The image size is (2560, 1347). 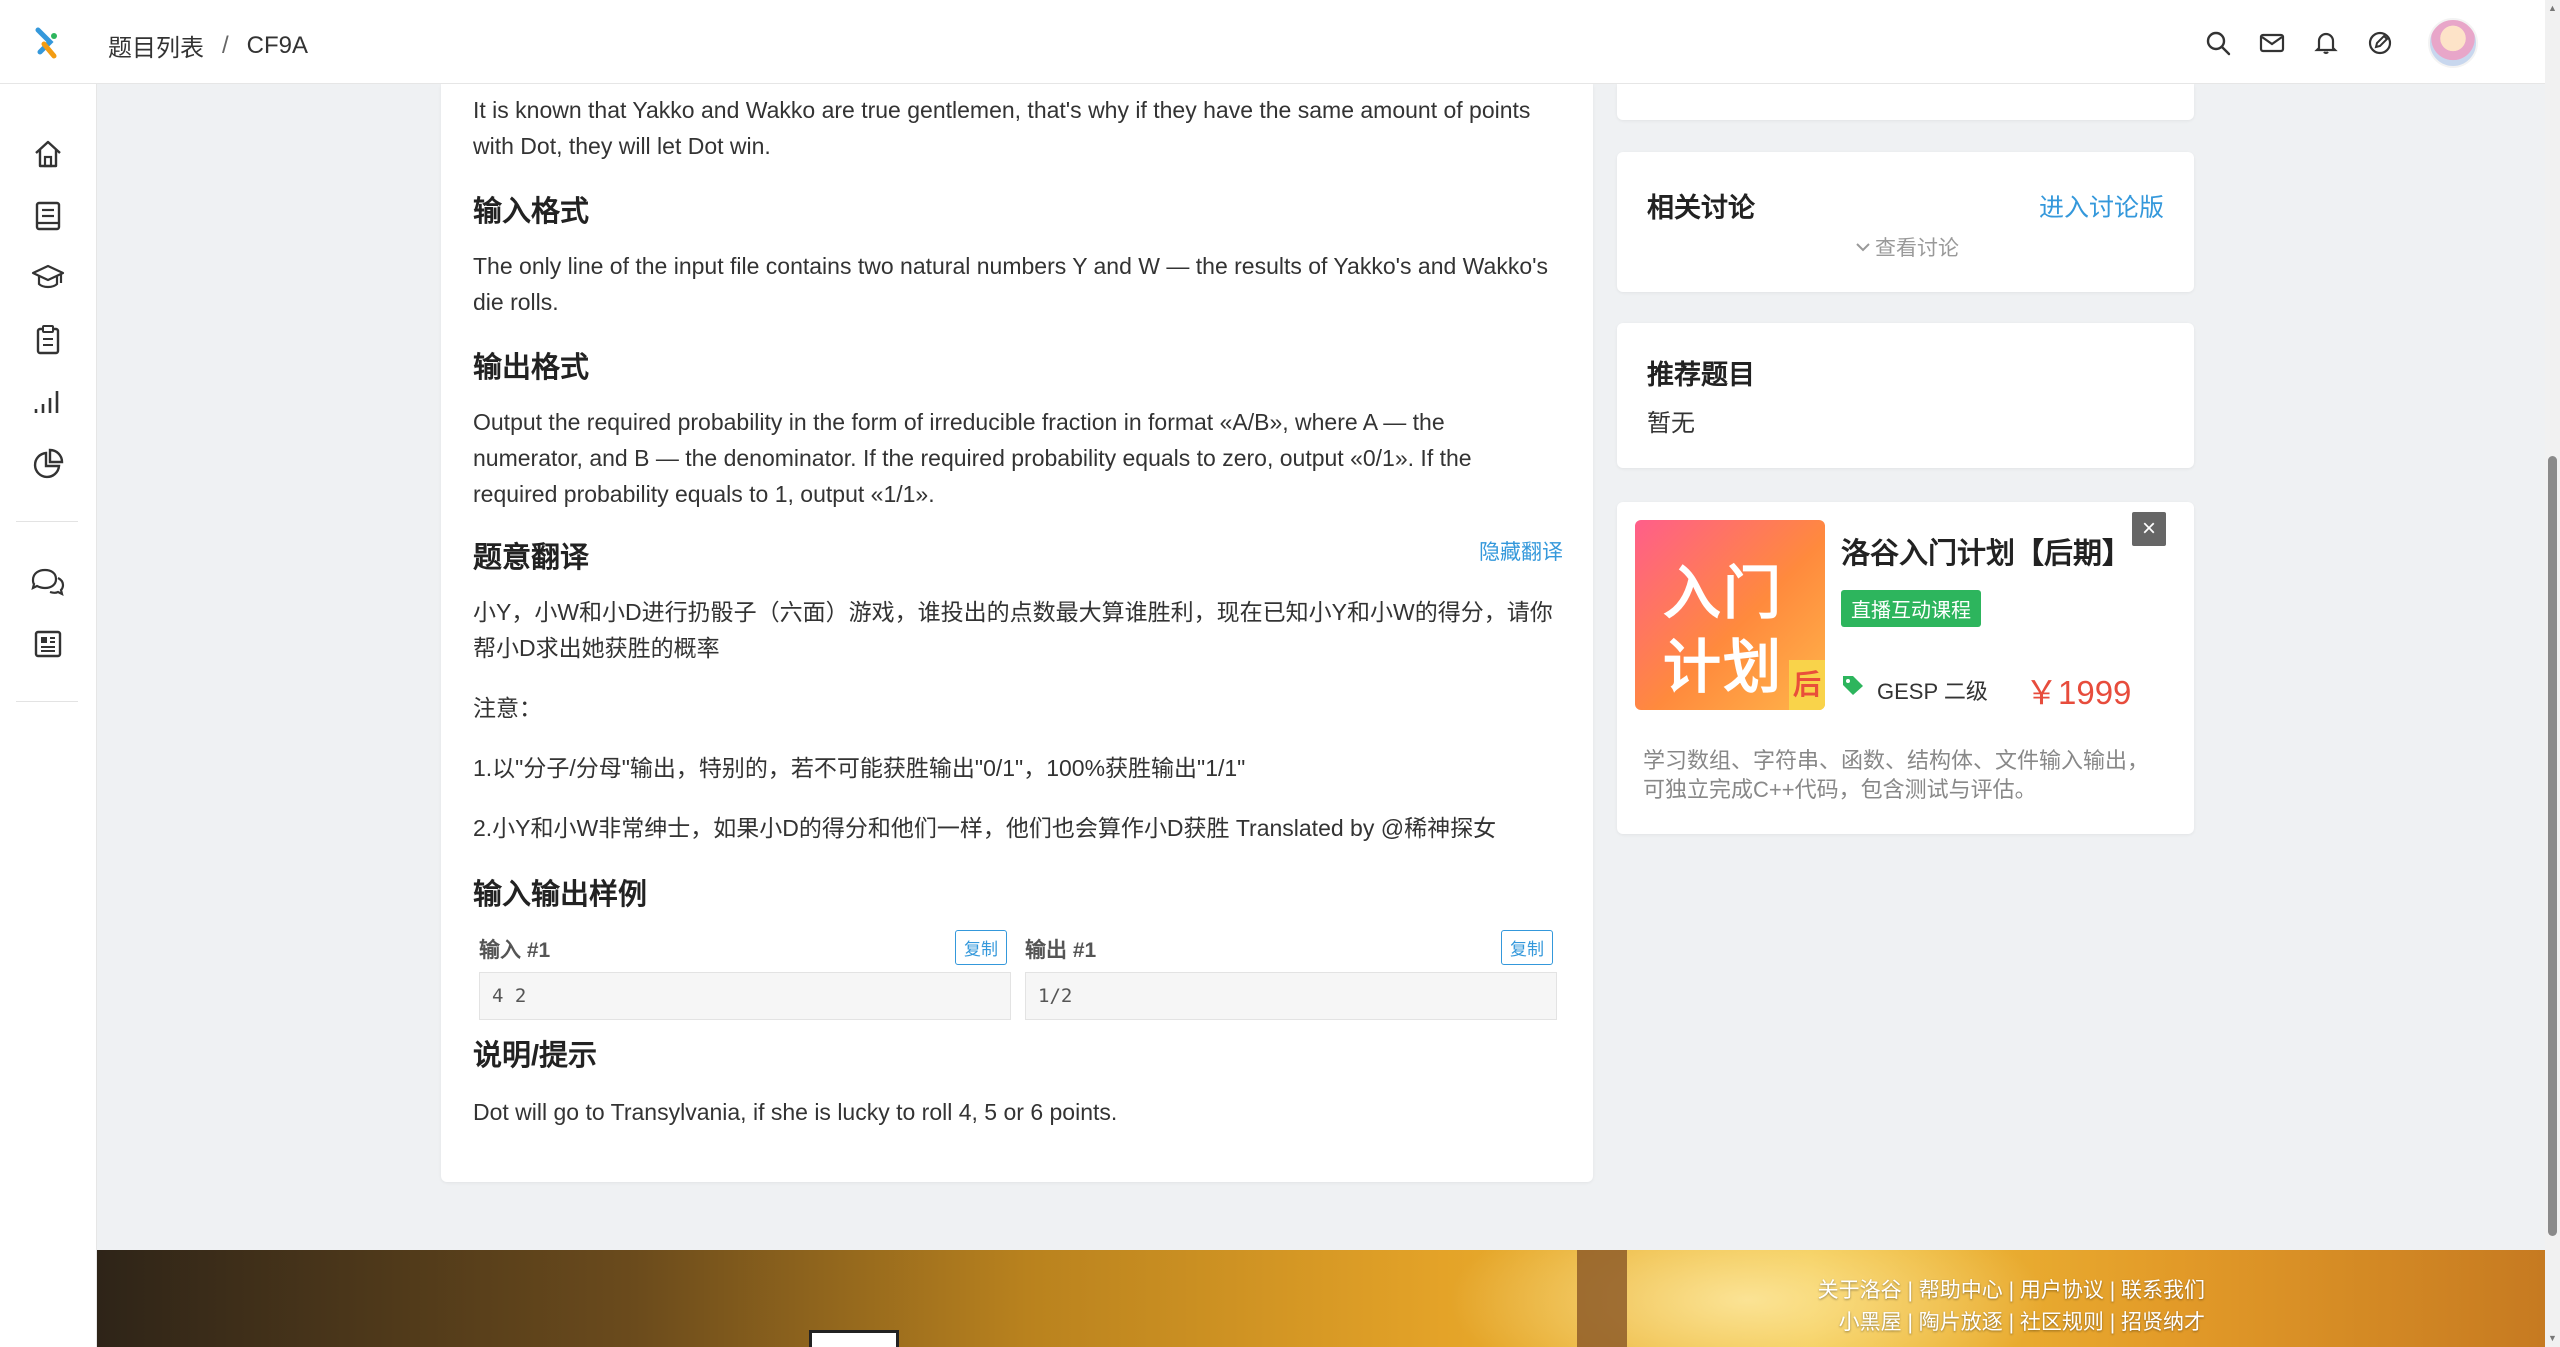 What do you see at coordinates (745, 996) in the screenshot?
I see `sample-input-box: 4 2` at bounding box center [745, 996].